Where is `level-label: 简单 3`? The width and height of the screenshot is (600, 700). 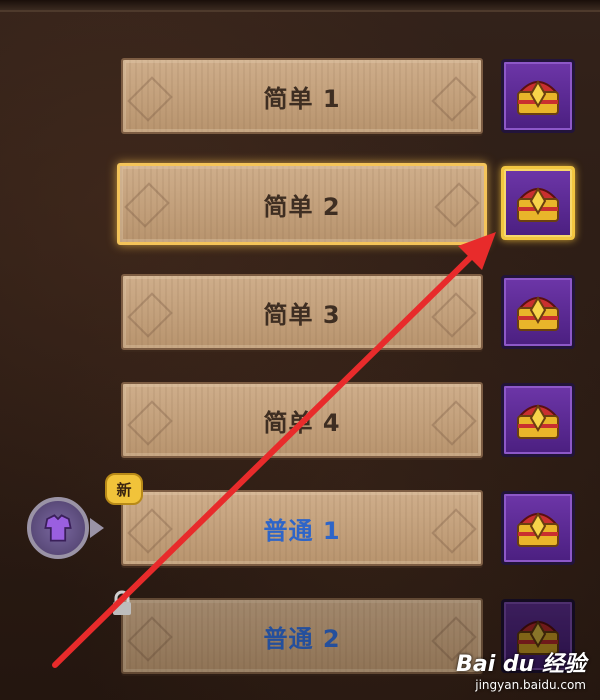
level-label: 简单 3 is located at coordinates (302, 314).